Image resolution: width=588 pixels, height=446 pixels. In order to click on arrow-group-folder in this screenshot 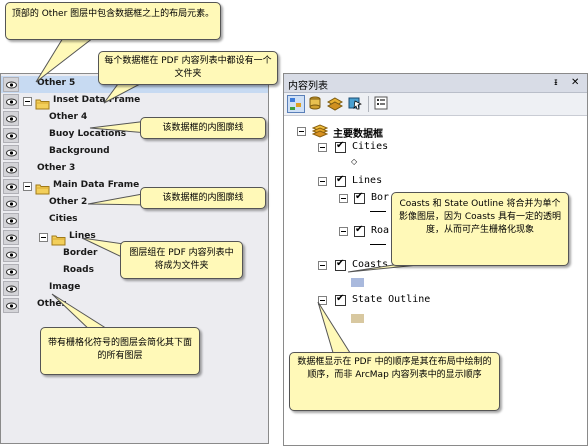, I will do `click(103, 248)`.